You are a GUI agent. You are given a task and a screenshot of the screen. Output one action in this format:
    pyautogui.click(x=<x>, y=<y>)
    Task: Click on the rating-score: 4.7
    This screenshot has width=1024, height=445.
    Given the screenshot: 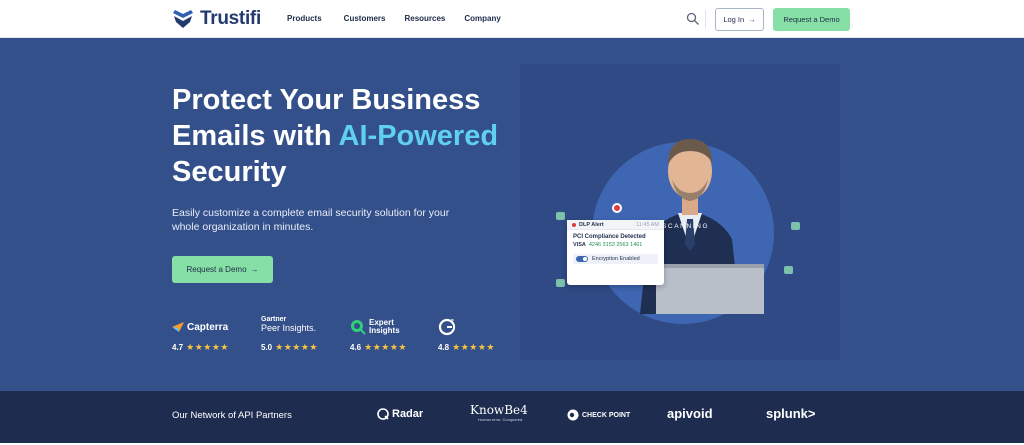 What is the action you would take?
    pyautogui.click(x=178, y=347)
    